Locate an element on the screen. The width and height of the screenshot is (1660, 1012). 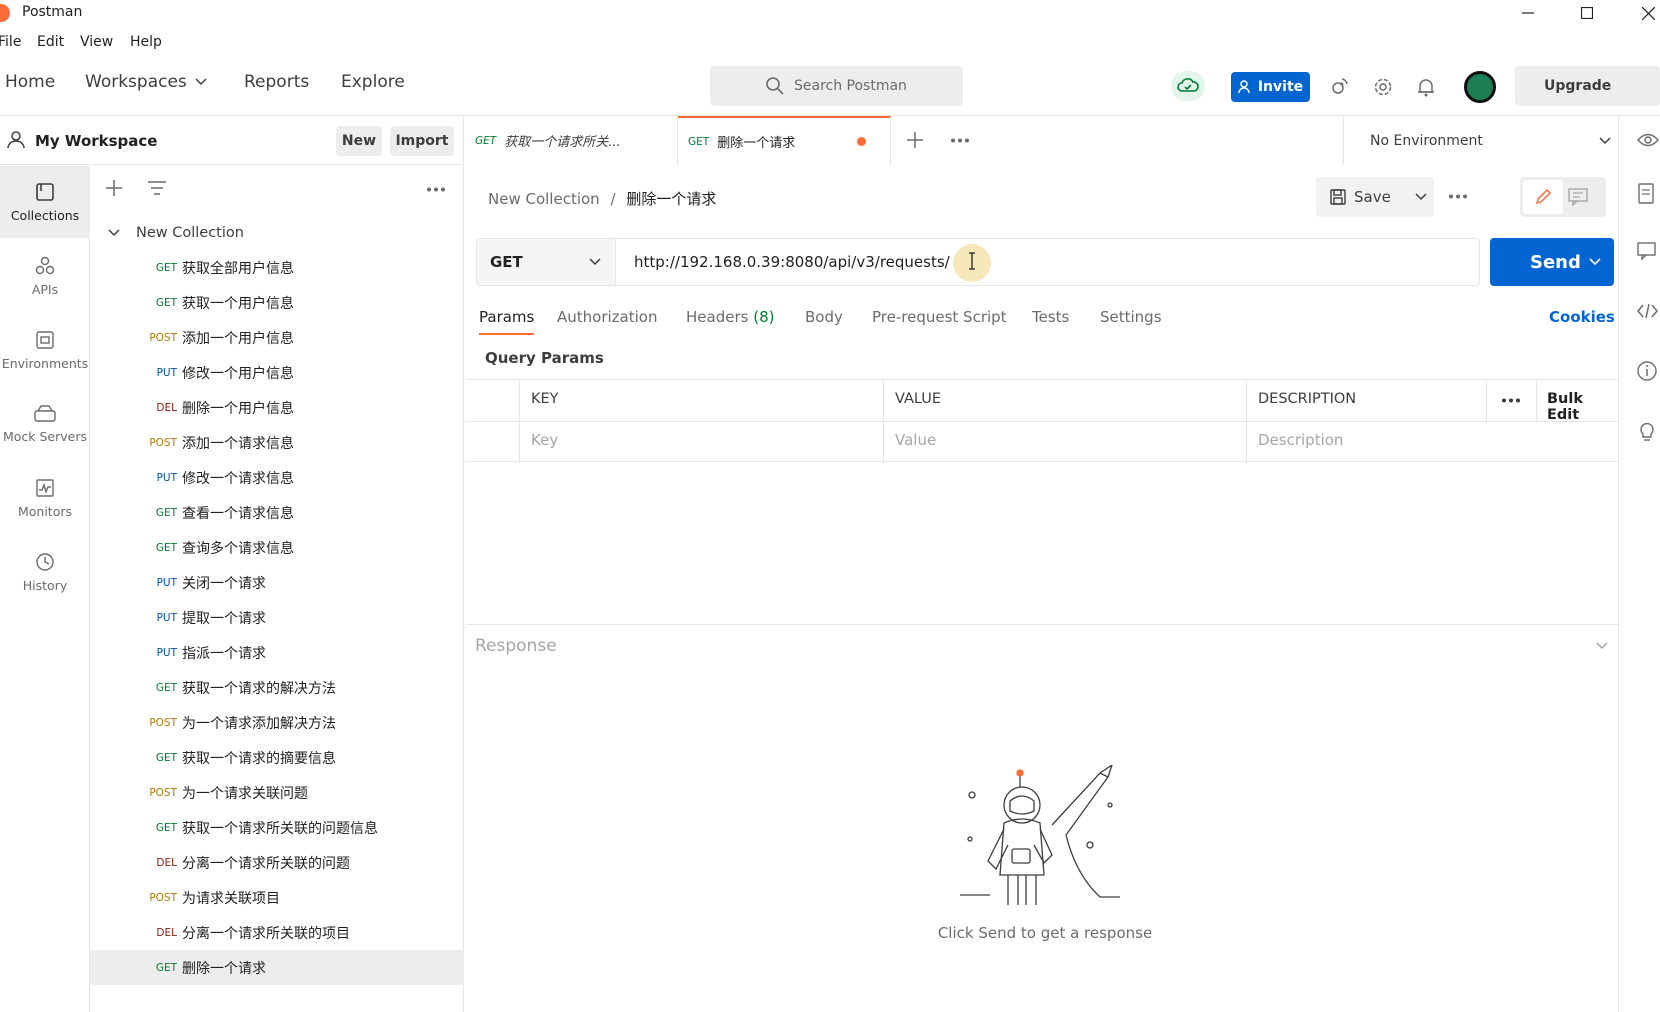
request-item: POST 为一个请求添加解决方法 is located at coordinates (277, 722).